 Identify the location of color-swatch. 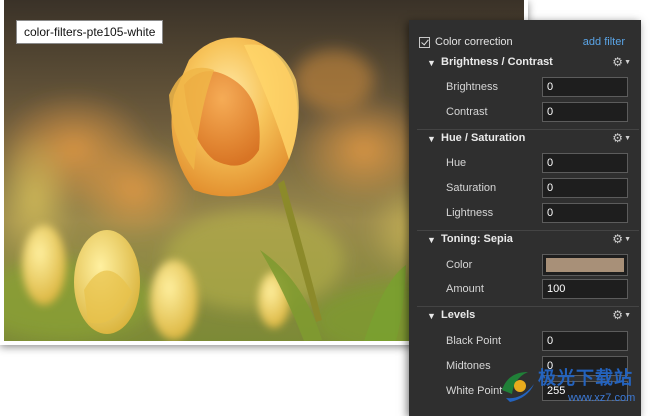
(585, 265).